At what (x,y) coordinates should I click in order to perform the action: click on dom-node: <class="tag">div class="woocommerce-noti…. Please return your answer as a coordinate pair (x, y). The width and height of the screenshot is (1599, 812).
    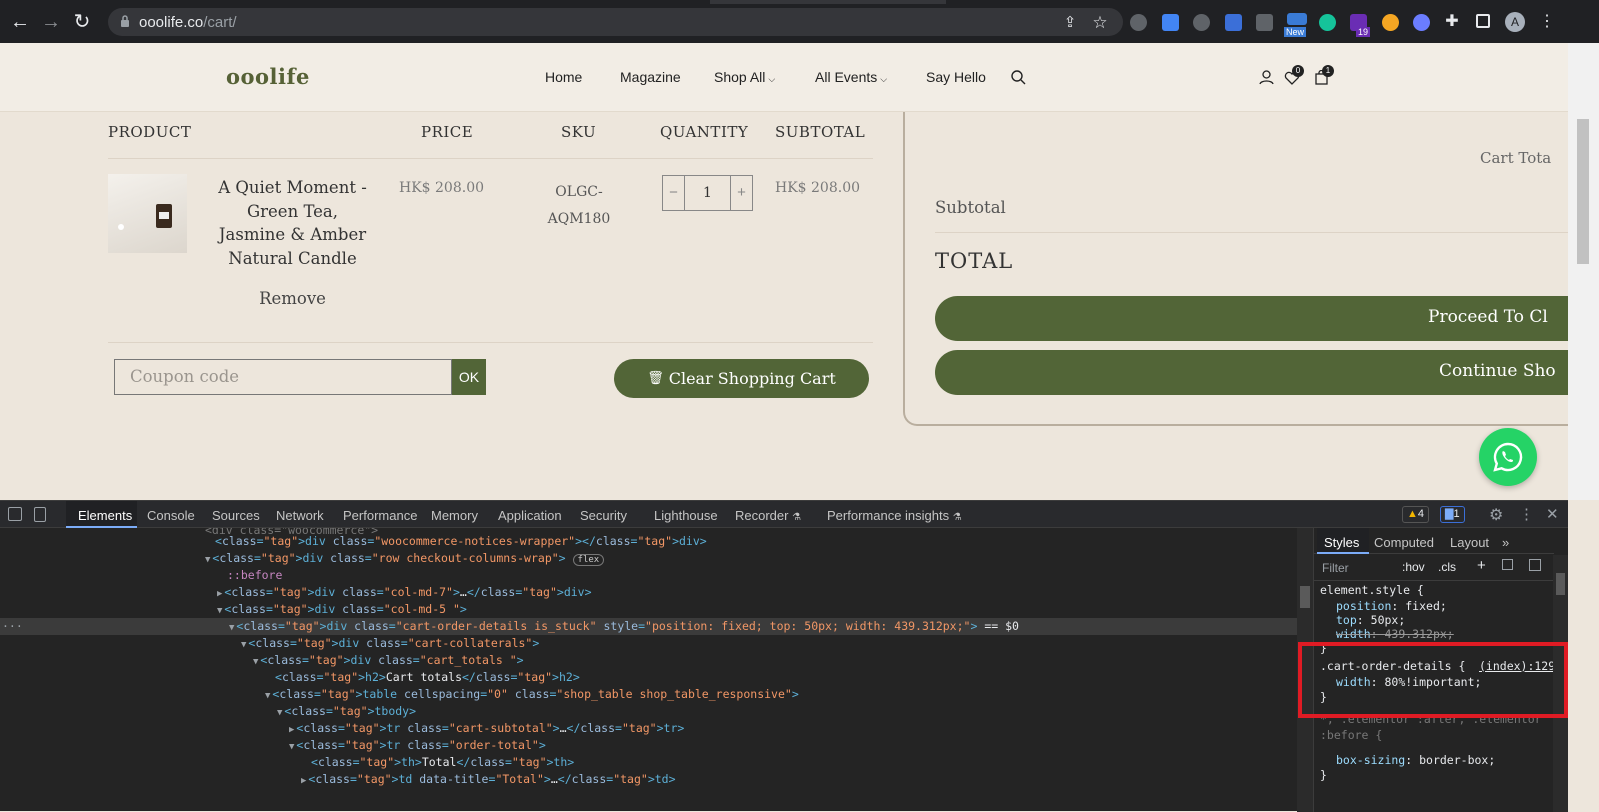
    Looking at the image, I should click on (456, 541).